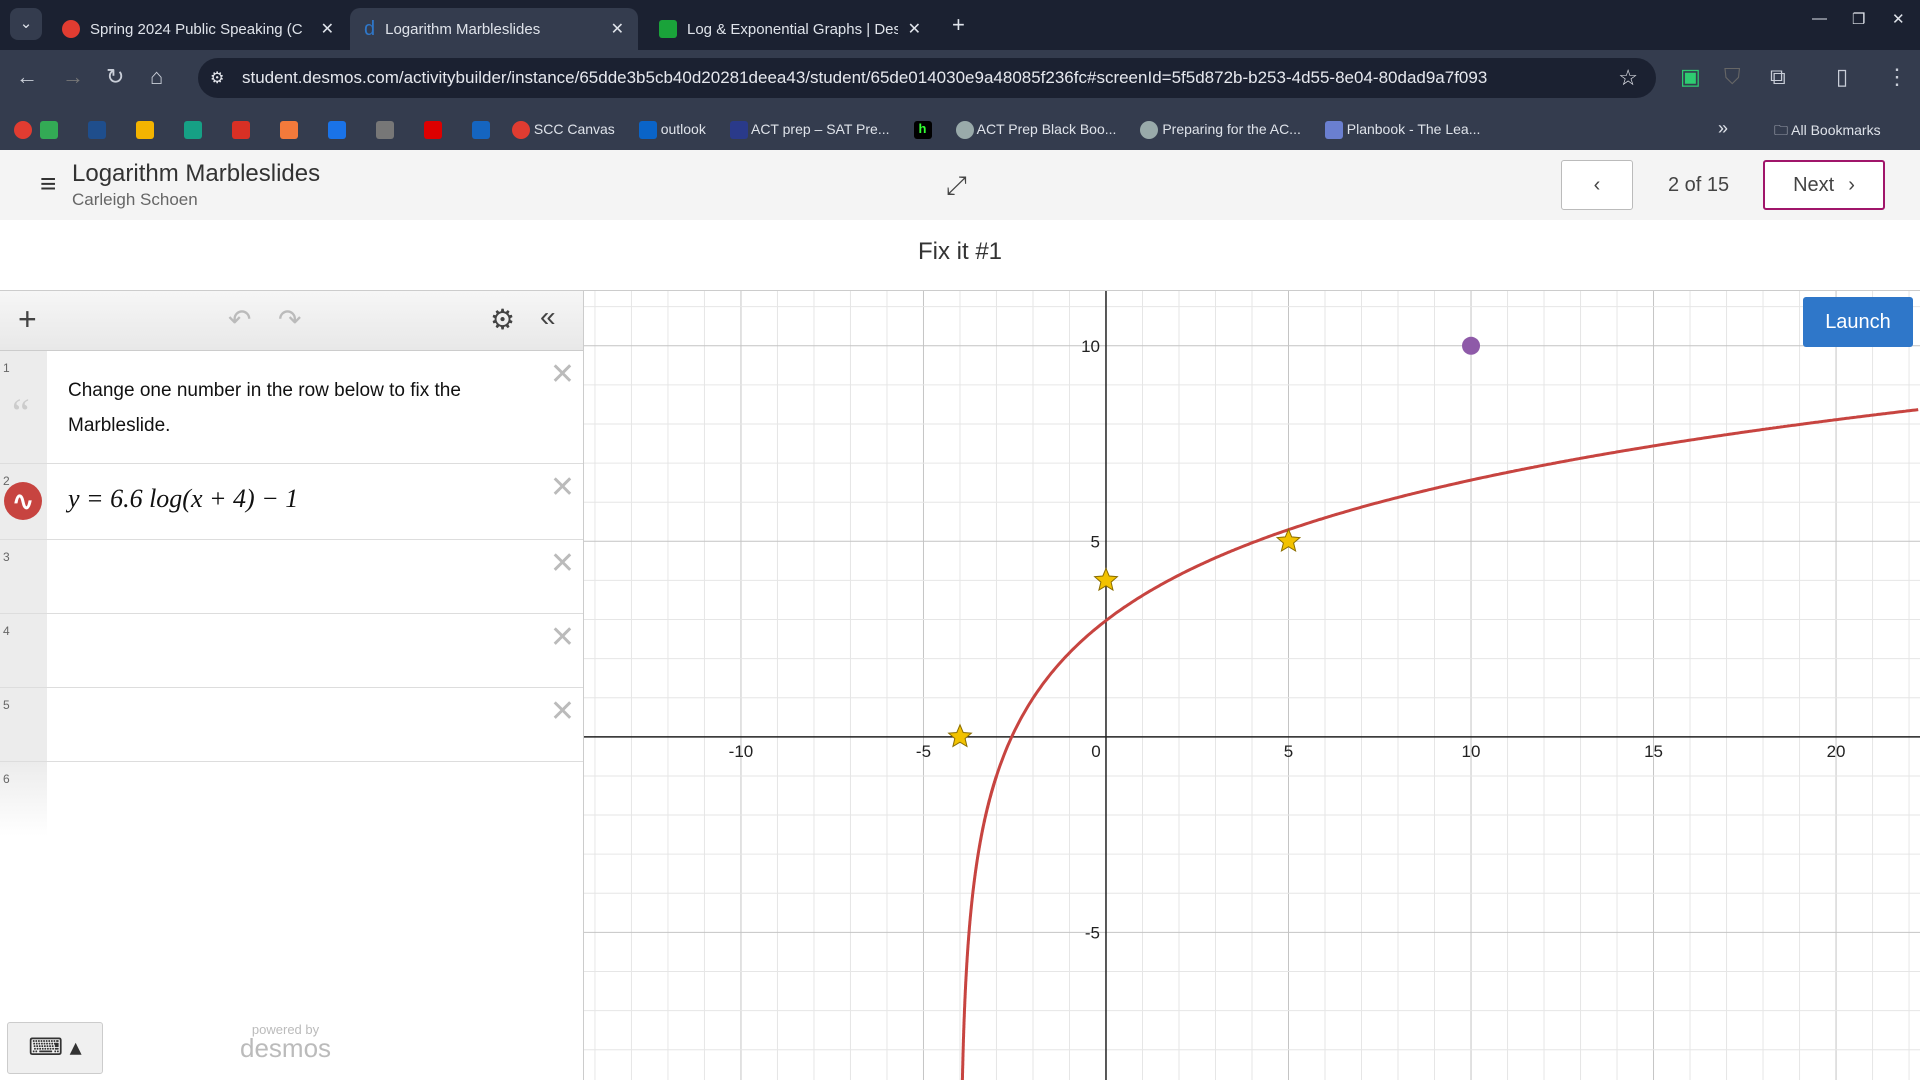  Describe the element at coordinates (291, 651) in the screenshot. I see `expression-row-empty: 4 ✕` at that location.